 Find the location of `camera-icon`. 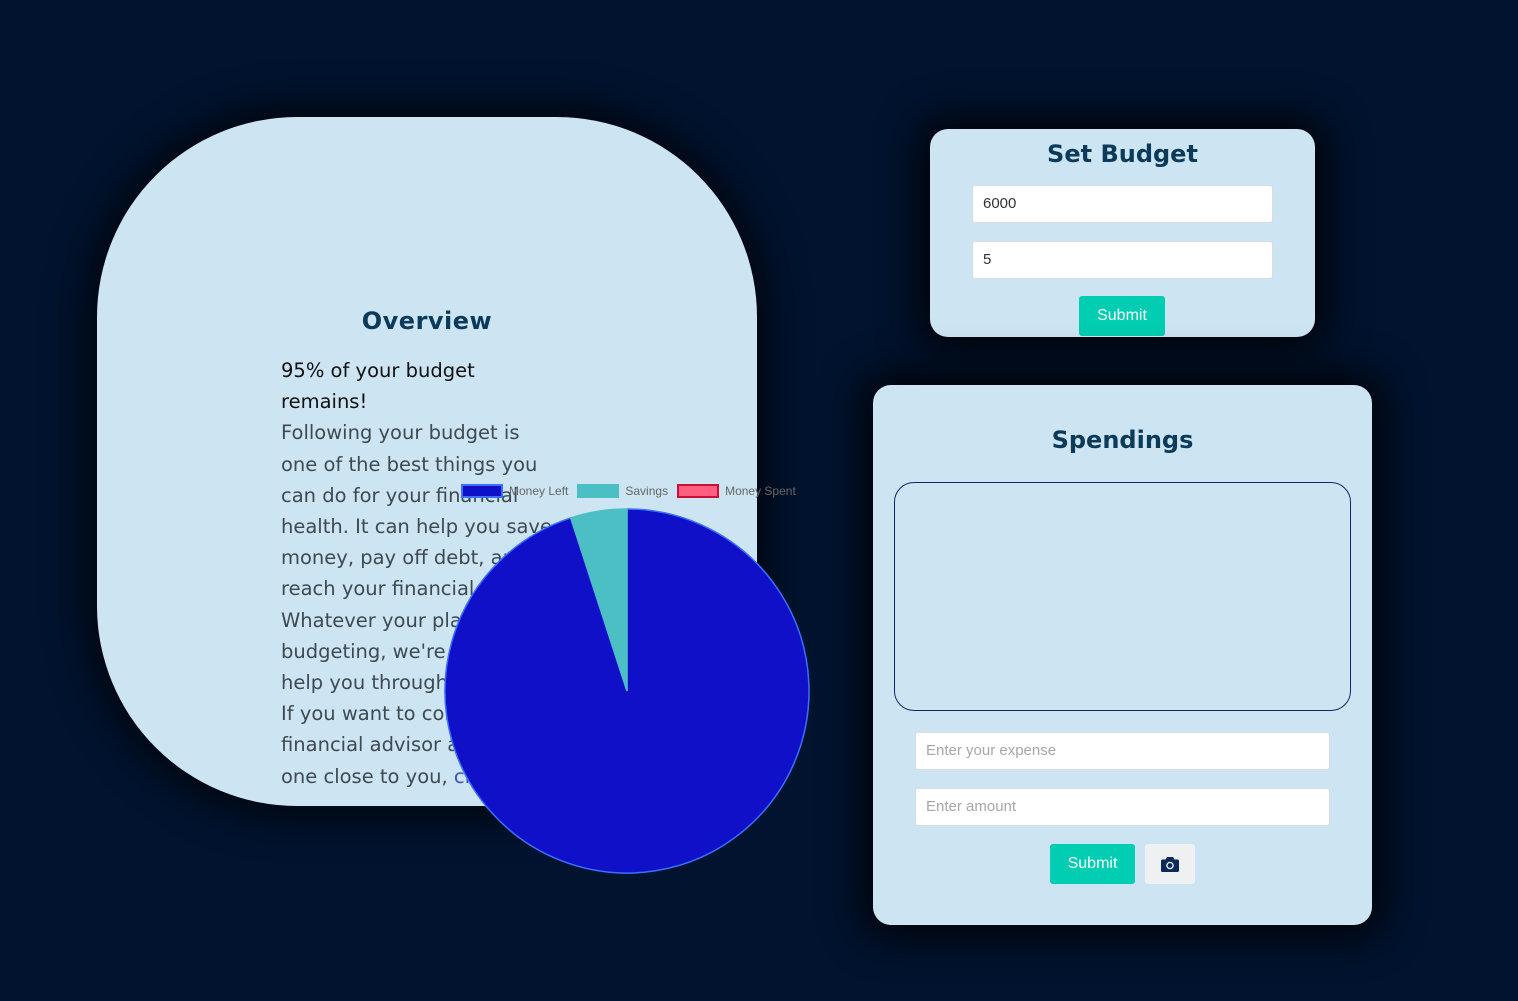

camera-icon is located at coordinates (1170, 864).